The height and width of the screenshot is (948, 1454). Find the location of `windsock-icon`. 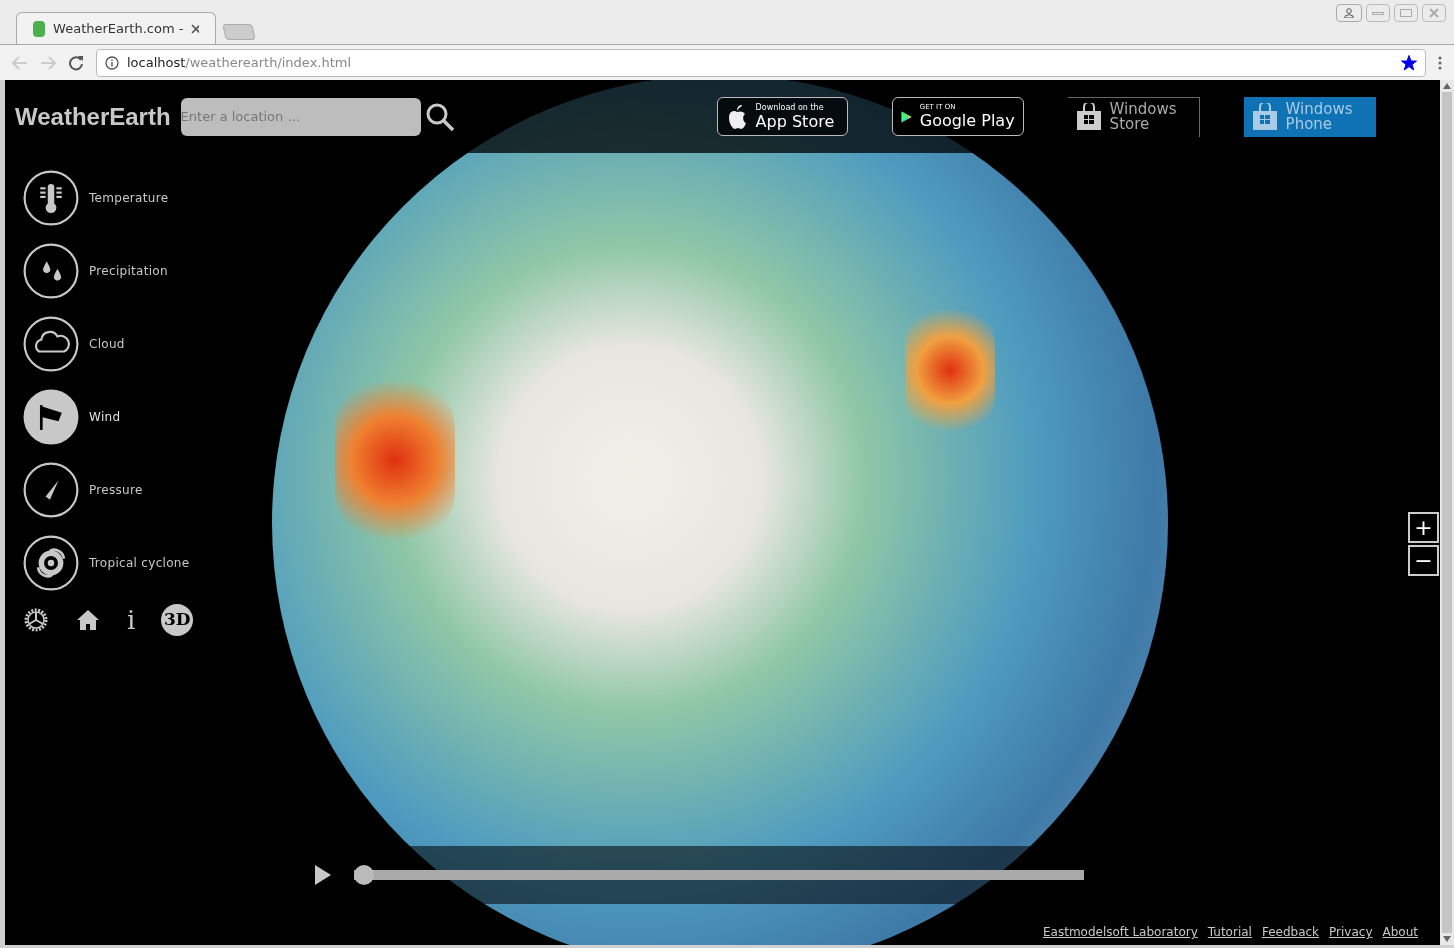

windsock-icon is located at coordinates (50, 417).